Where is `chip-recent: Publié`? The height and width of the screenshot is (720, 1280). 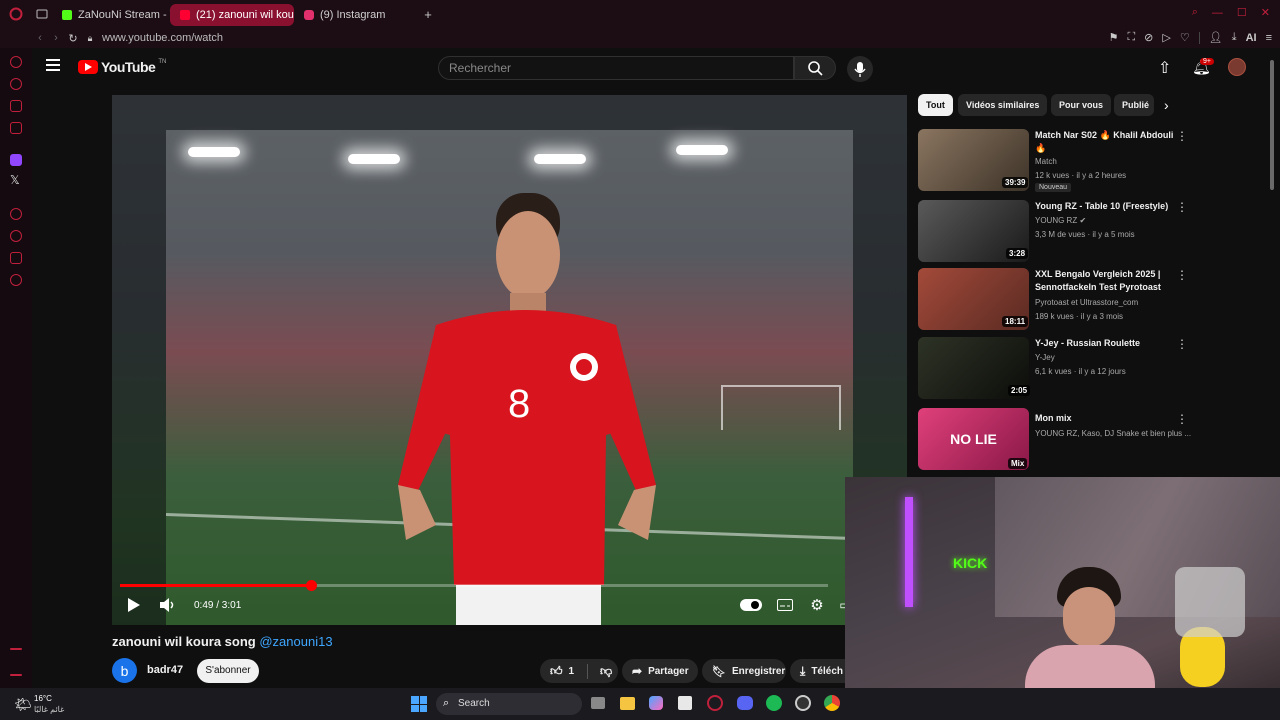
chip-recent: Publié is located at coordinates (1134, 105).